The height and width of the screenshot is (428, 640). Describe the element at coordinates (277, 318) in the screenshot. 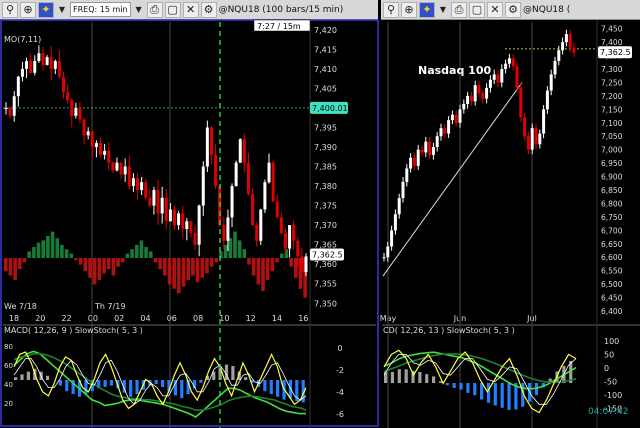

I see `x-tick-label: 14` at that location.